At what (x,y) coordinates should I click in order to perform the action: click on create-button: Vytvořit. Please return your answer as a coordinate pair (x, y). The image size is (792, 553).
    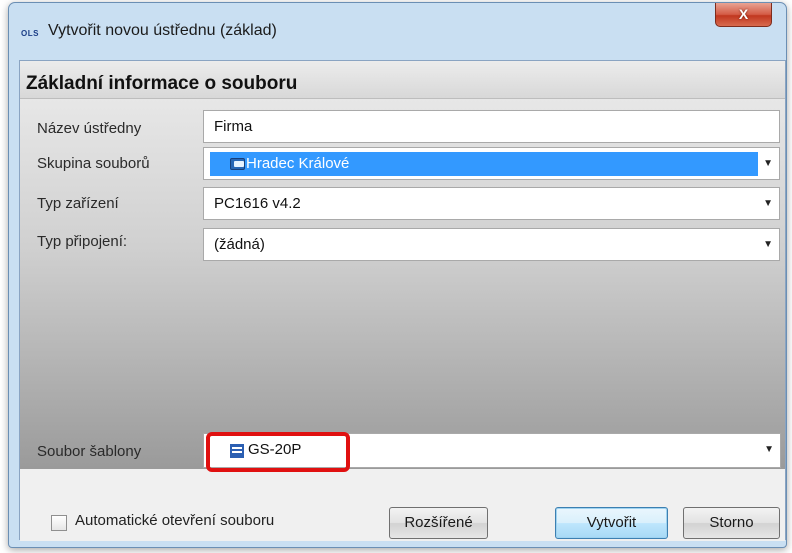
    Looking at the image, I should click on (611, 523).